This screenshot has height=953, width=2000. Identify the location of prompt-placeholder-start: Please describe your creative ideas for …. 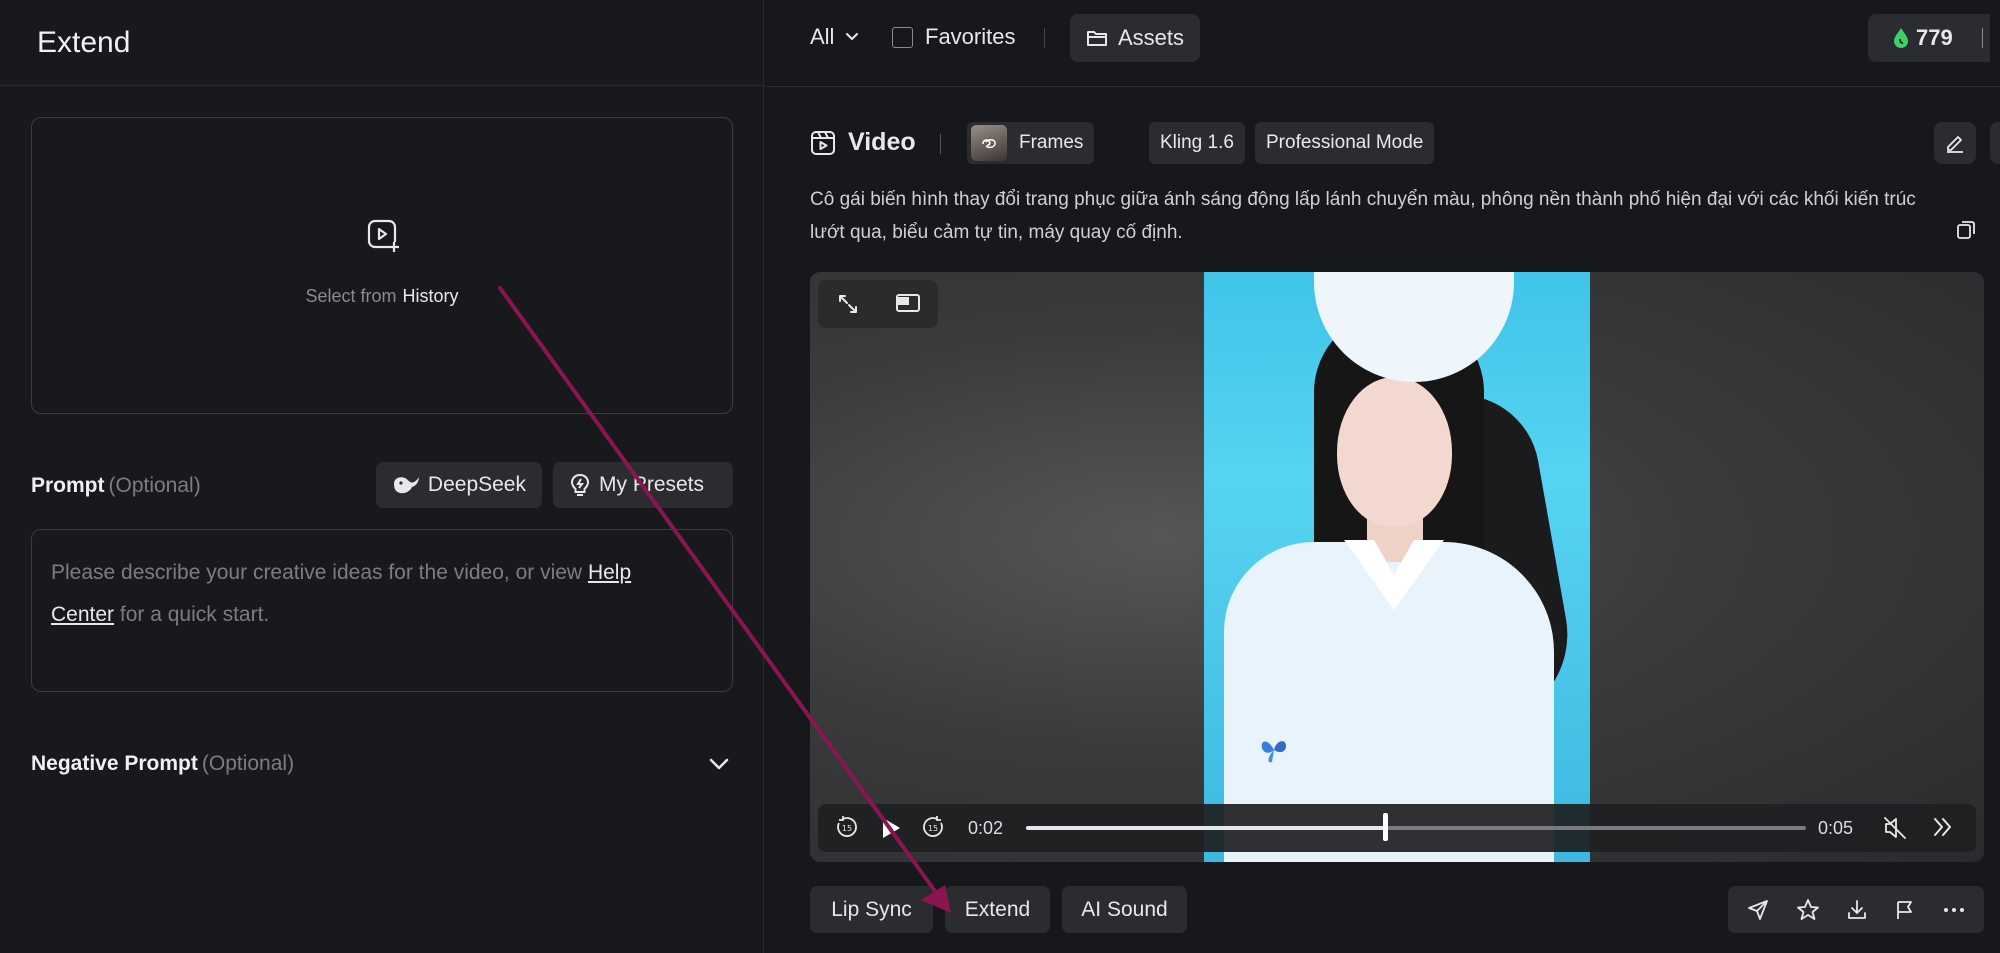
(319, 572).